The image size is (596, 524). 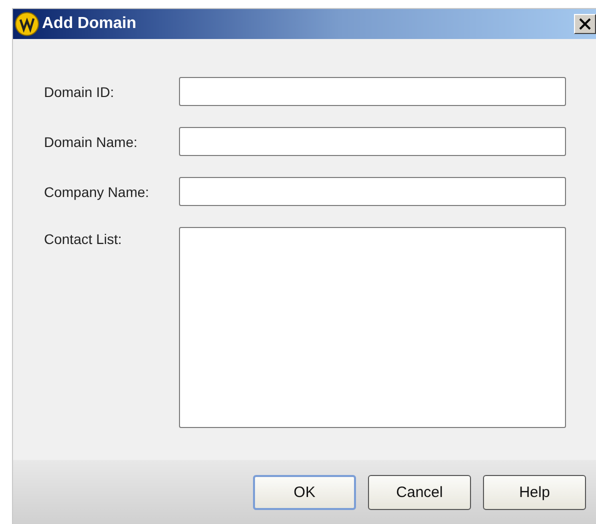 What do you see at coordinates (97, 192) in the screenshot?
I see `field-label: Company Name:` at bounding box center [97, 192].